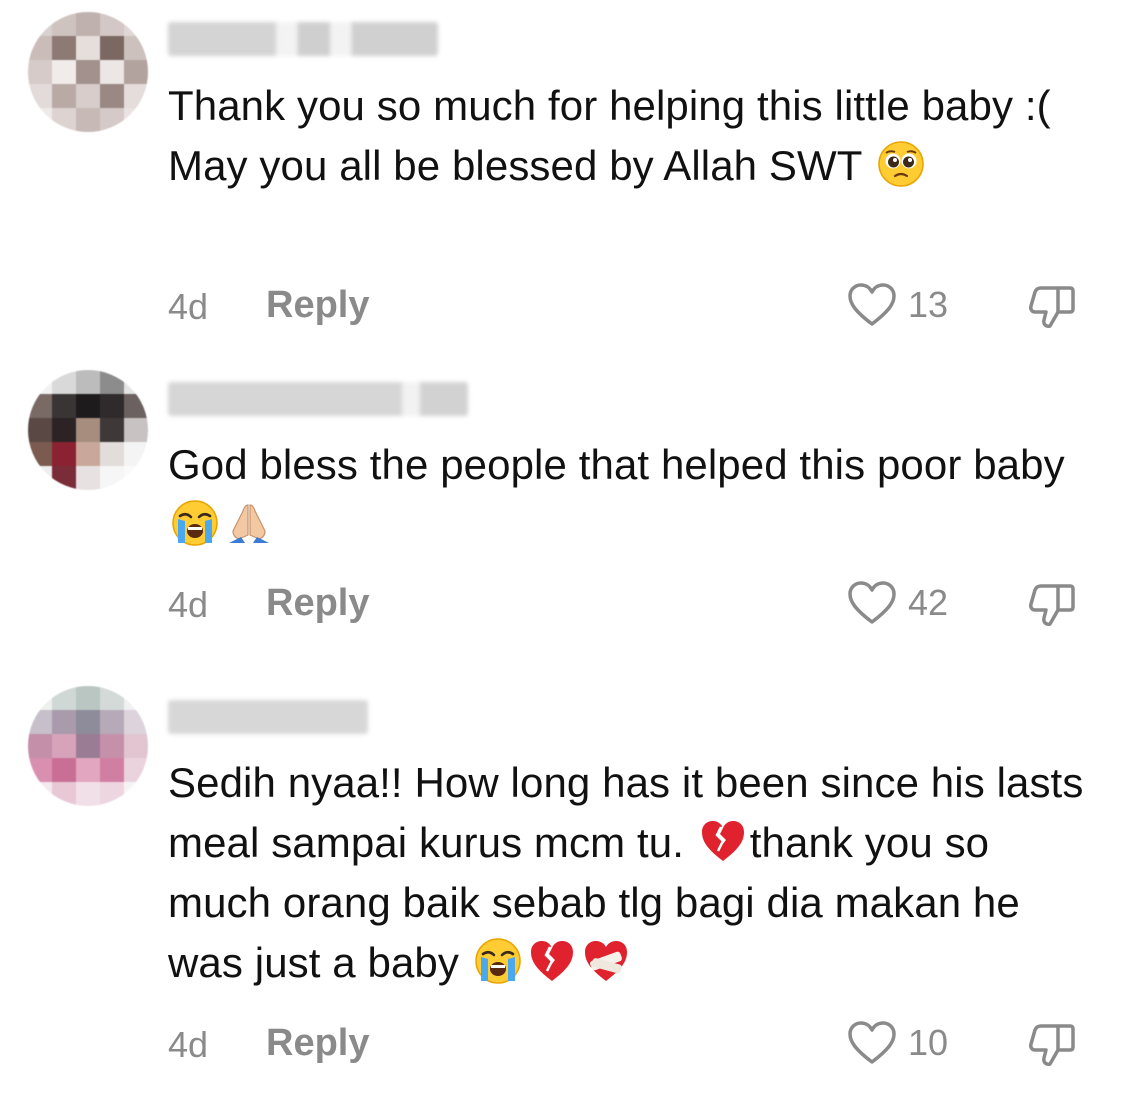  I want to click on mending-heart-icon, so click(606, 961).